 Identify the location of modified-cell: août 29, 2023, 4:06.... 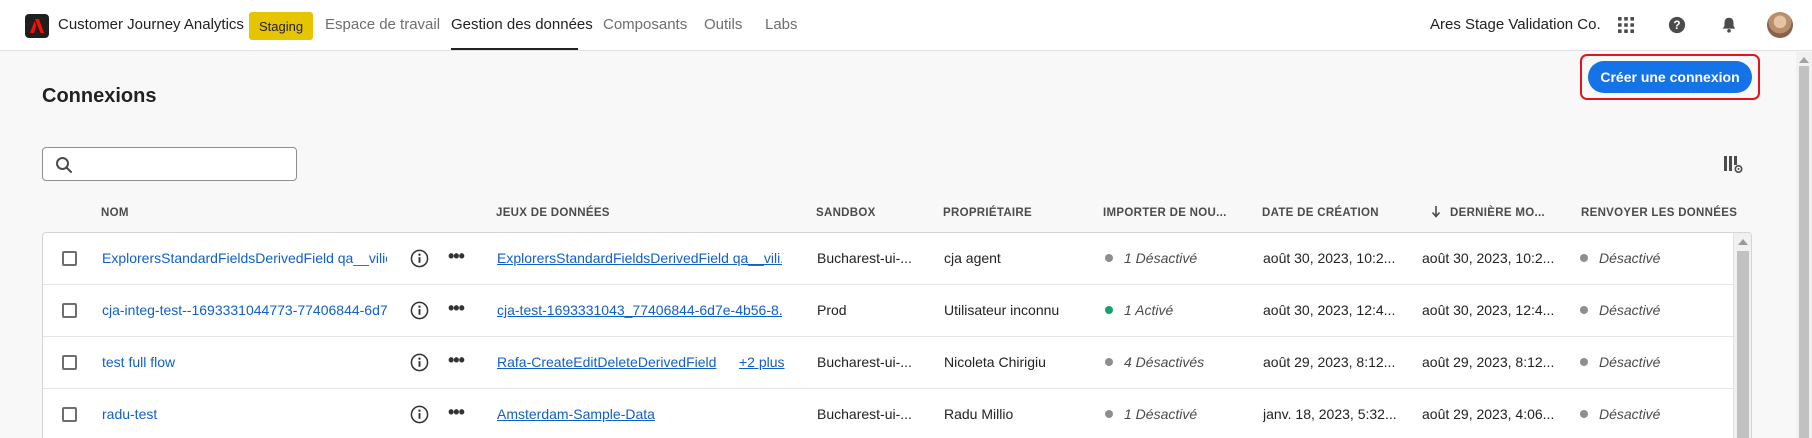
(1488, 414).